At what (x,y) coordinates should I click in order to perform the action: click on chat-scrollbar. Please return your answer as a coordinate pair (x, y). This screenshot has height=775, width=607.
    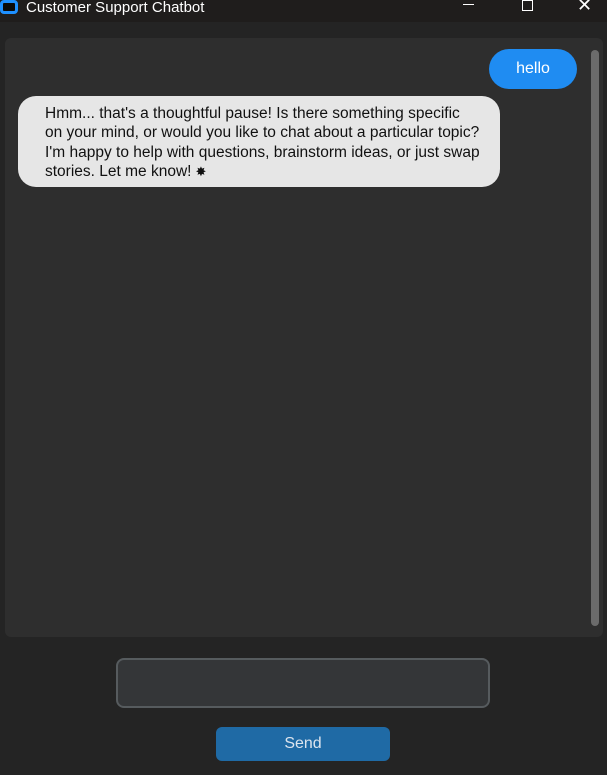
    Looking at the image, I should click on (595, 338).